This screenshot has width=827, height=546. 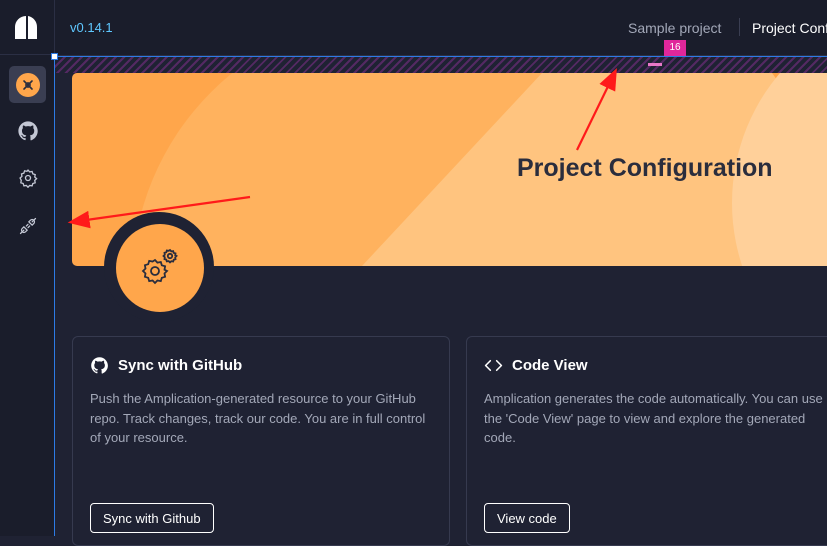 What do you see at coordinates (441, 56) in the screenshot?
I see `selection-outline-top` at bounding box center [441, 56].